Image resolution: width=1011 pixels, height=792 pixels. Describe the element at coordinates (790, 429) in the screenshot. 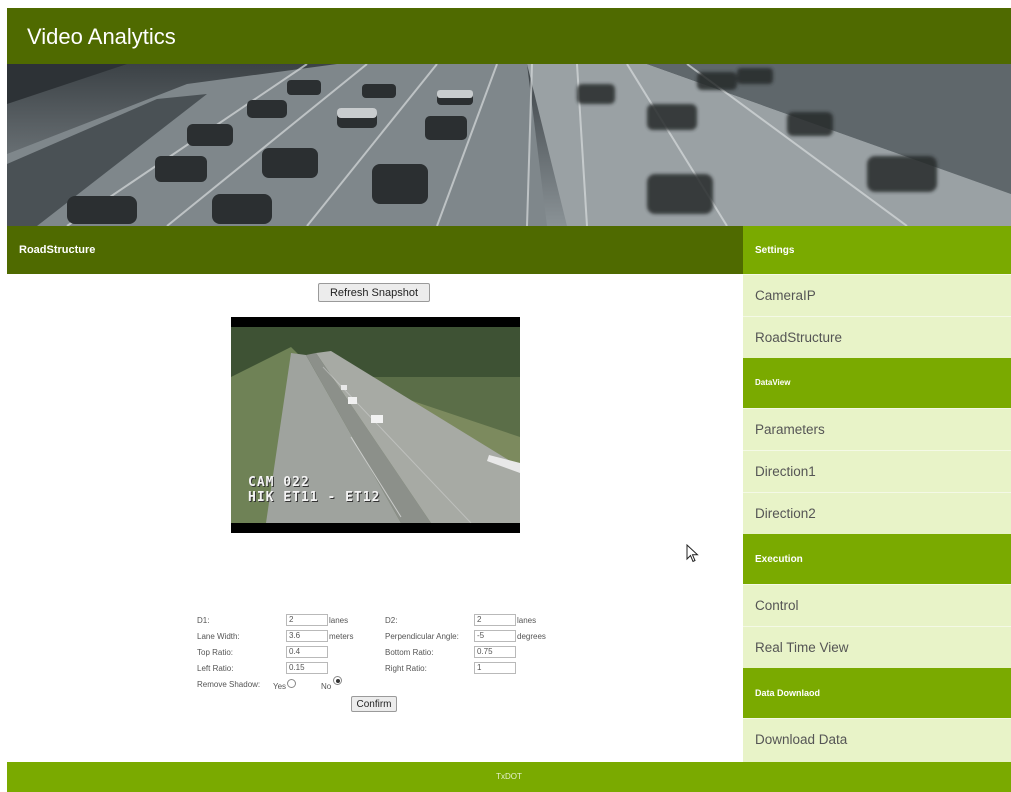

I see `sidebar-item-label: Parameters` at that location.